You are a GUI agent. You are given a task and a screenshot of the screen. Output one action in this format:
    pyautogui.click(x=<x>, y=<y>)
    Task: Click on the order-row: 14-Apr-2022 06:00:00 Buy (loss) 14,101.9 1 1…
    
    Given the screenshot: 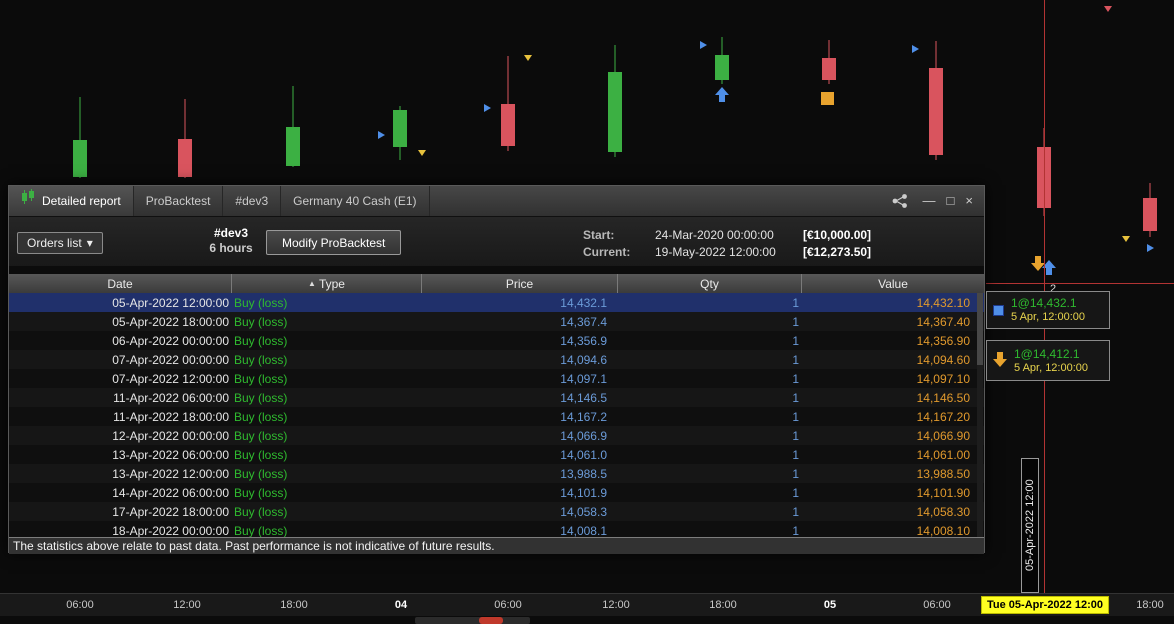 What is the action you would take?
    pyautogui.click(x=496, y=492)
    